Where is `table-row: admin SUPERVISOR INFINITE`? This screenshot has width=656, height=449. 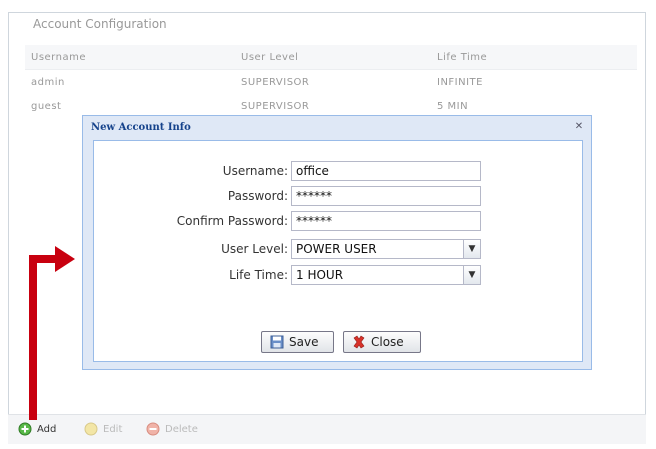 table-row: admin SUPERVISOR INFINITE is located at coordinates (331, 82).